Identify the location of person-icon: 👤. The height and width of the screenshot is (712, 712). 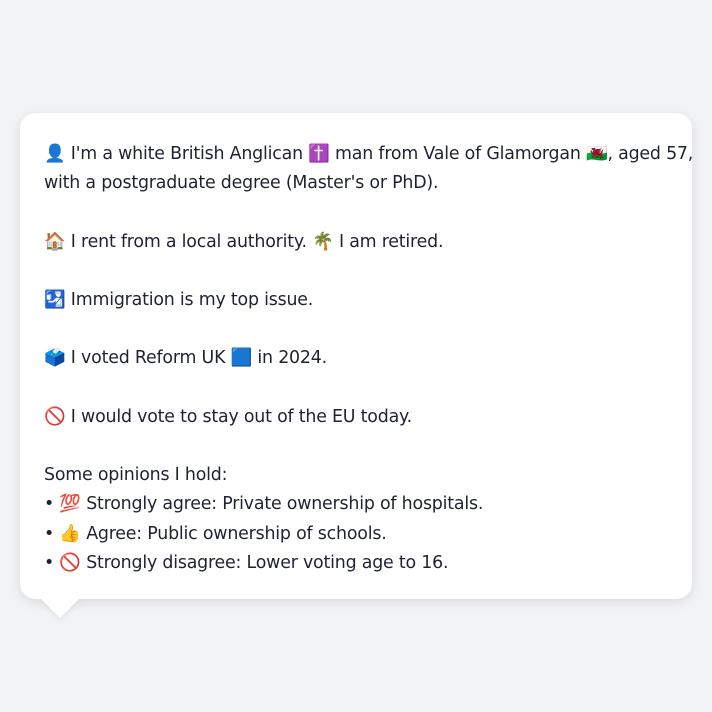
(55, 154).